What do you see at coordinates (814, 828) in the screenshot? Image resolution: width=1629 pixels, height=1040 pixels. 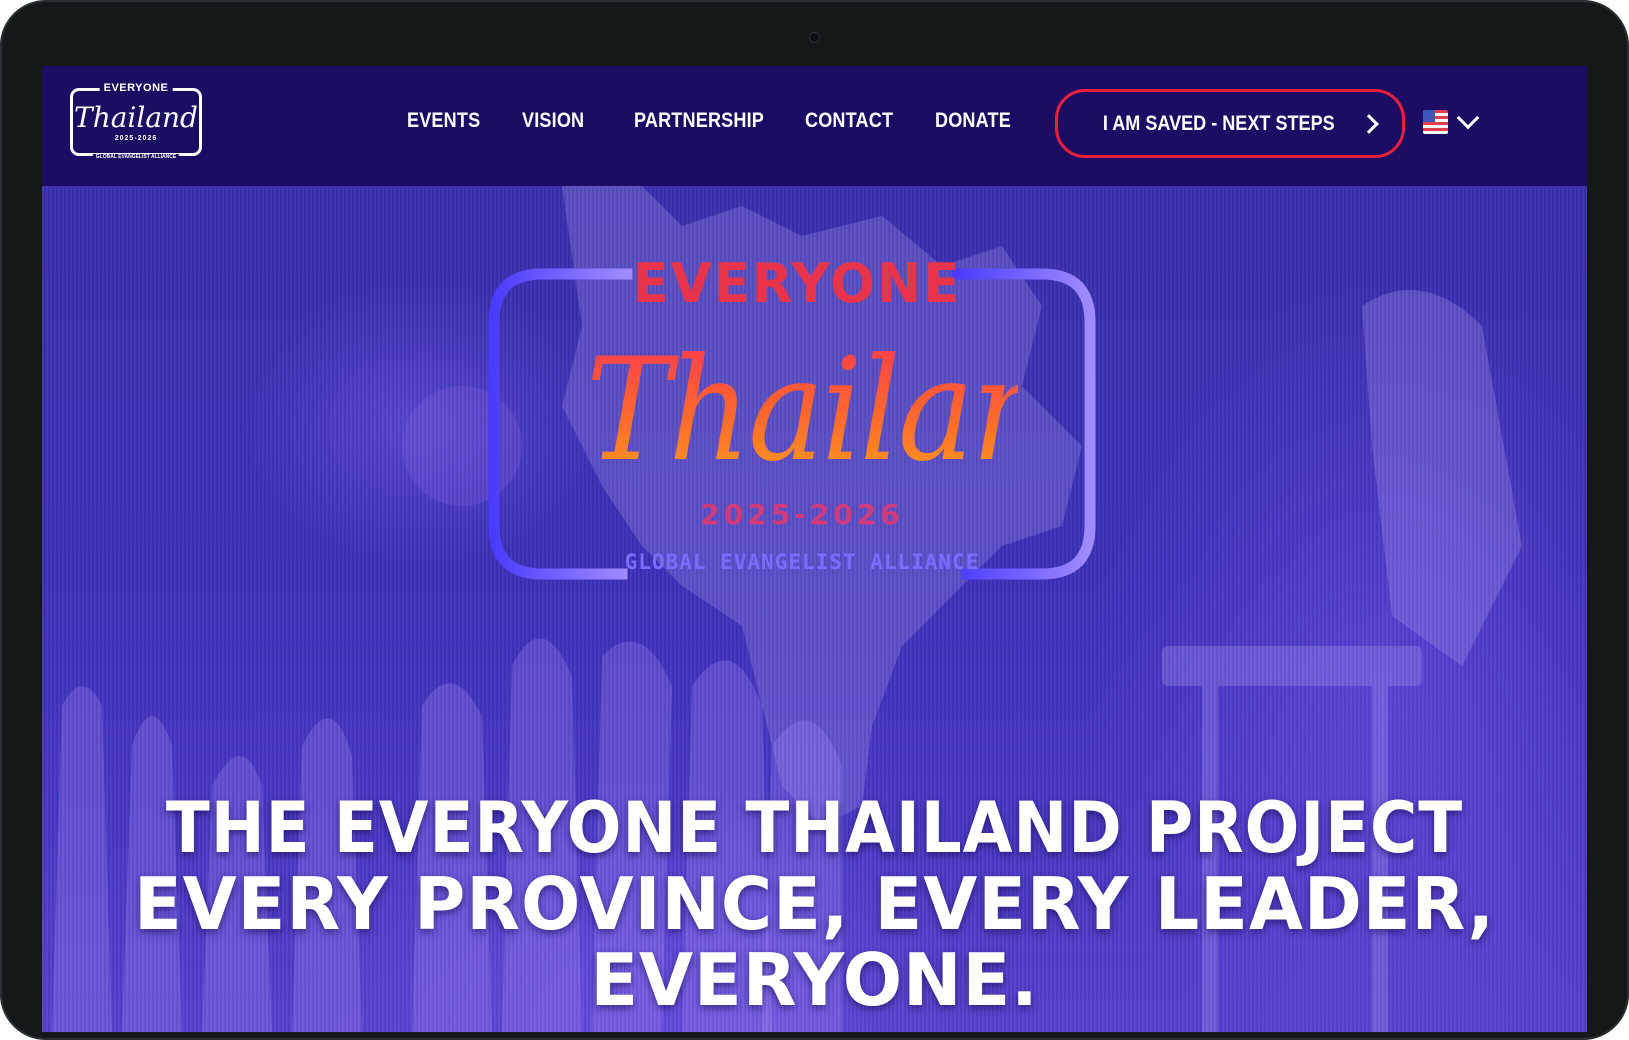 I see `headline-line-1: THE EVERYONE THAILAND PROJECT` at bounding box center [814, 828].